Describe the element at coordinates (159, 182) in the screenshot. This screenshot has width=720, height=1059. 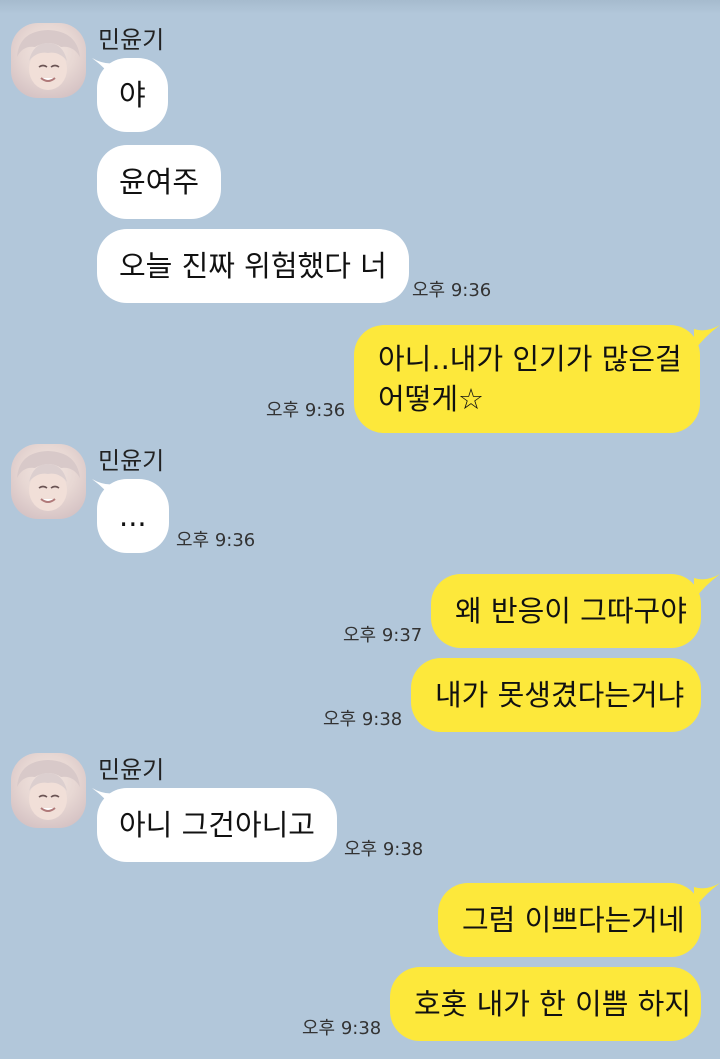
I see `received-message: 윤여주` at that location.